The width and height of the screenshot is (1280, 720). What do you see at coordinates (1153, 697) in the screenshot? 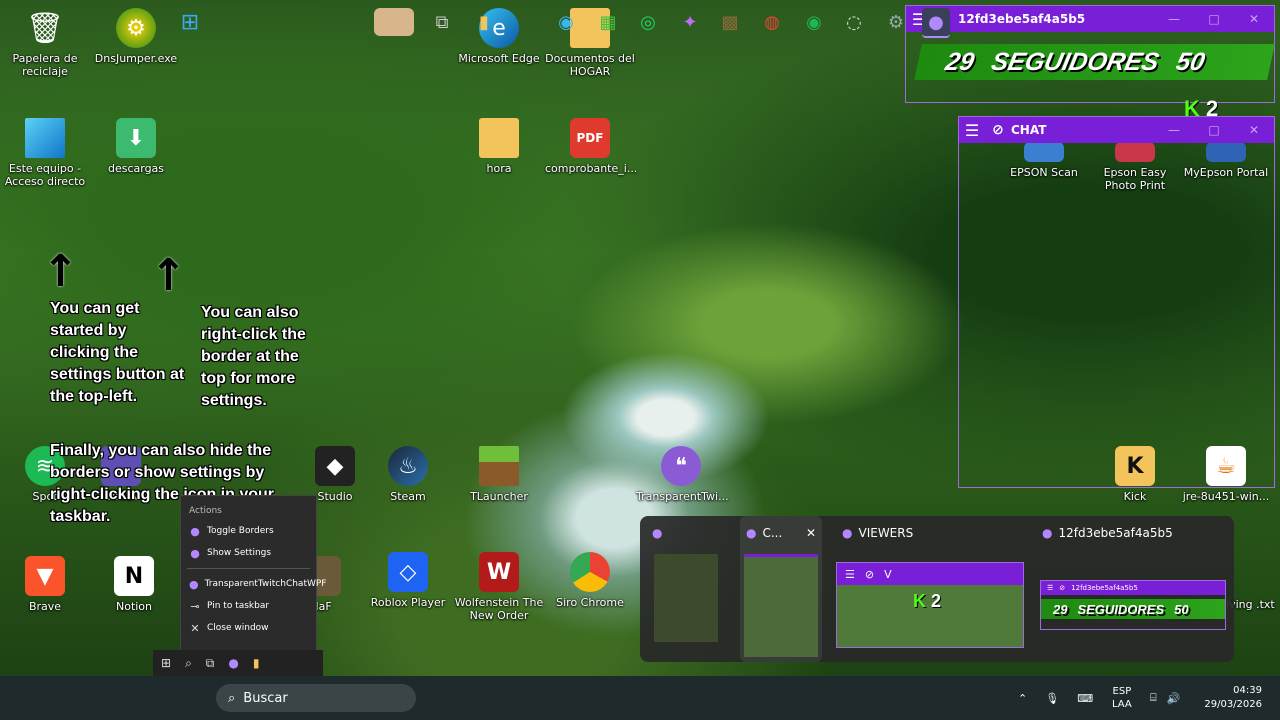
I see `network-icon: ⌸` at bounding box center [1153, 697].